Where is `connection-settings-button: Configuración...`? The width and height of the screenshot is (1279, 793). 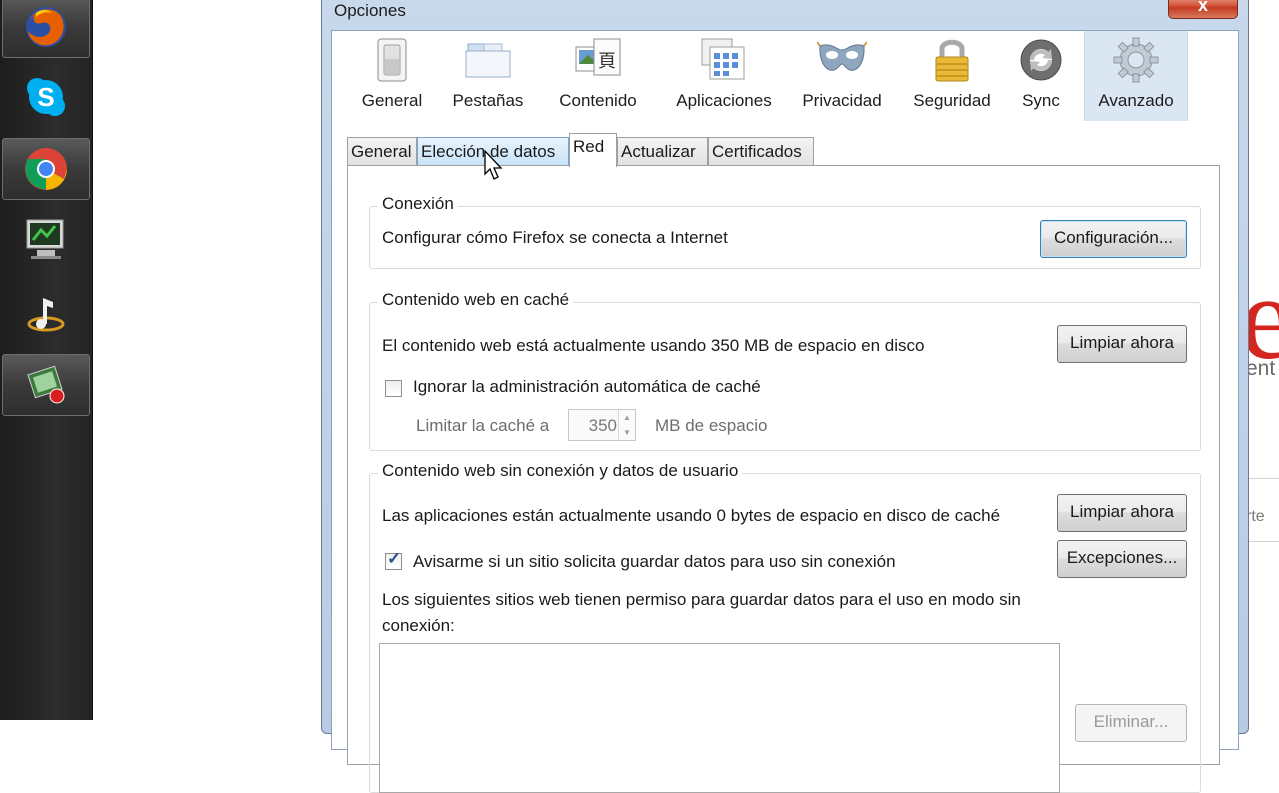 connection-settings-button: Configuración... is located at coordinates (1113, 239).